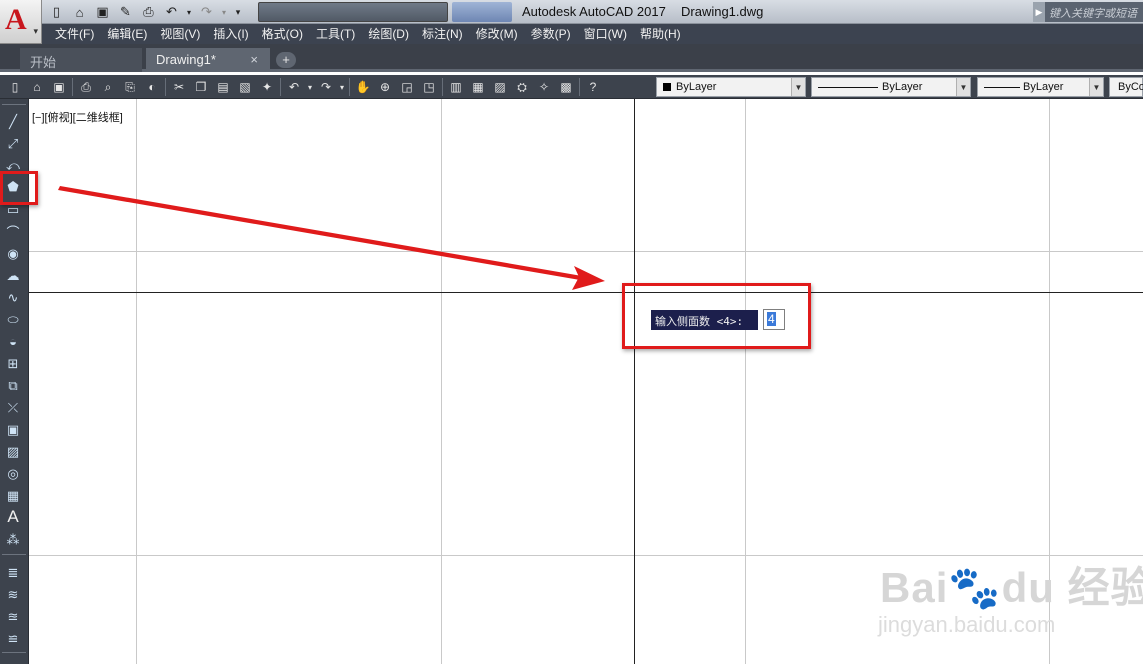 The height and width of the screenshot is (664, 1143). I want to click on tab-start: 开始, so click(81, 60).